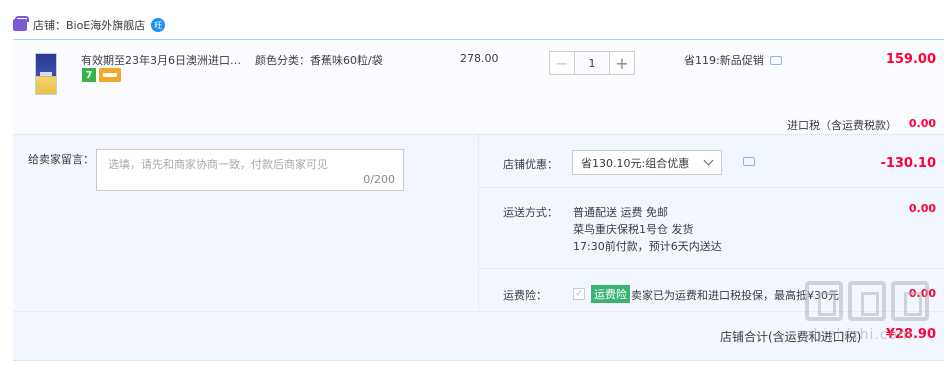  What do you see at coordinates (842, 125) in the screenshot?
I see `import-tax-label: 进口税（含运费税款）` at bounding box center [842, 125].